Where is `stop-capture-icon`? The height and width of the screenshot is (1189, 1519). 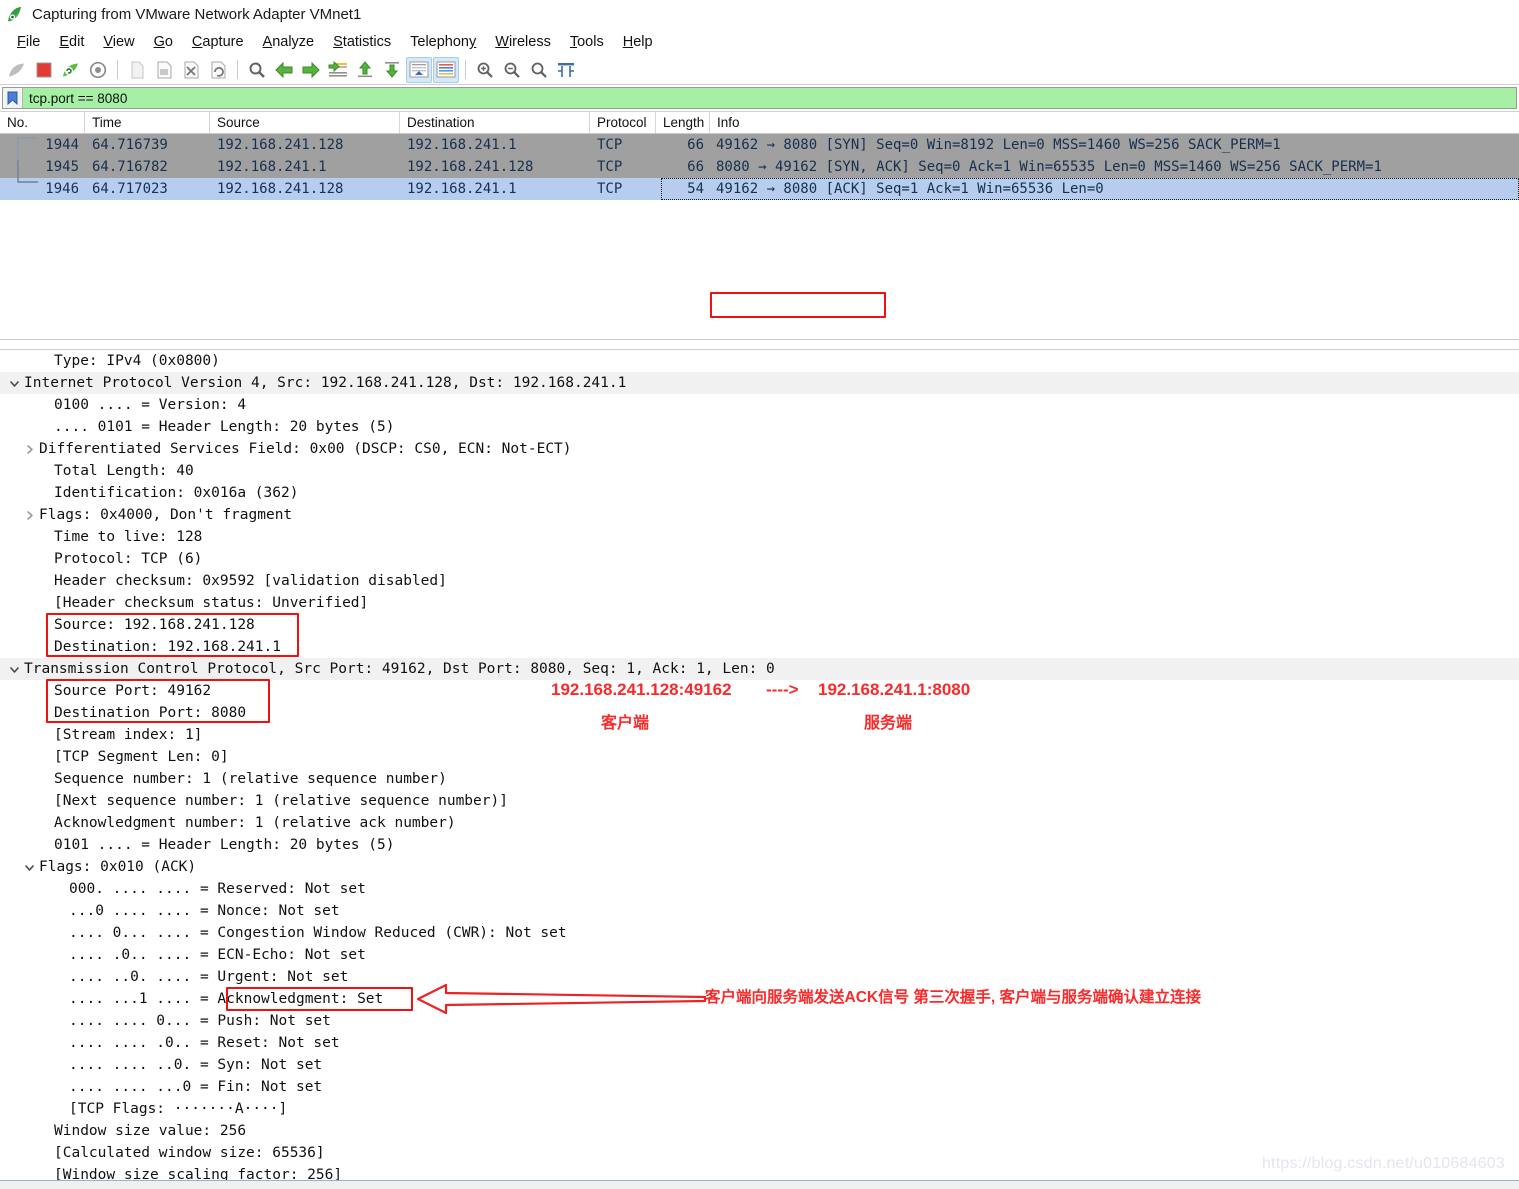 stop-capture-icon is located at coordinates (44, 70).